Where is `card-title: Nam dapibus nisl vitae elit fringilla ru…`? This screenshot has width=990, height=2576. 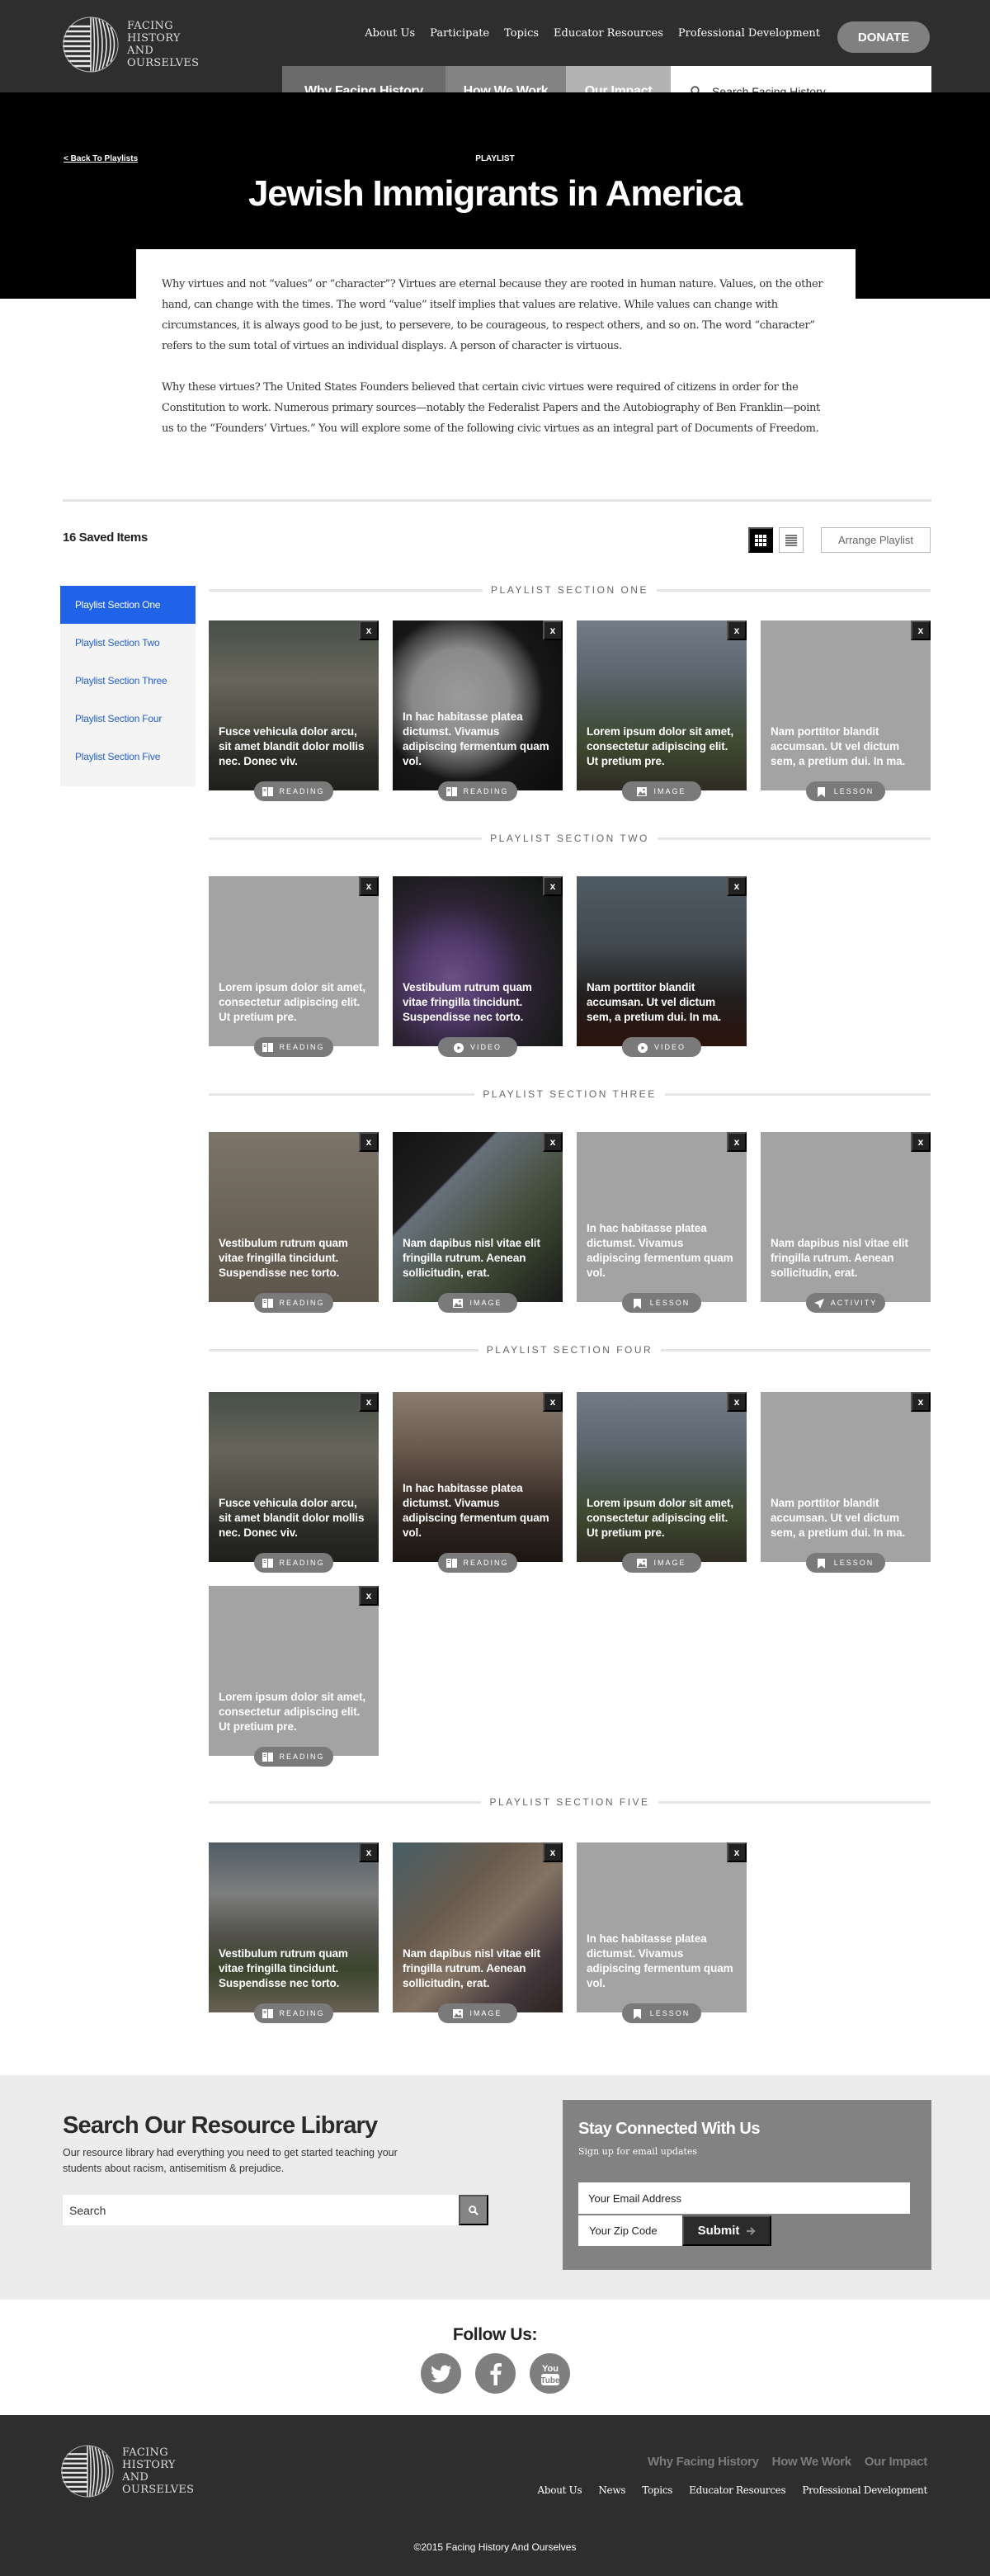 card-title: Nam dapibus nisl vitae elit fringilla ru… is located at coordinates (471, 1968).